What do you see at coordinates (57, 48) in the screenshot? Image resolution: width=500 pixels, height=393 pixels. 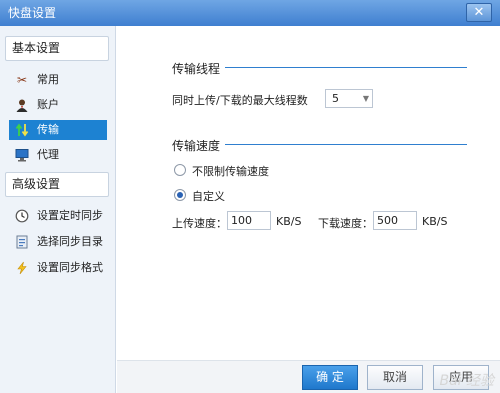 I see `basic-settings-header: 基本设置` at bounding box center [57, 48].